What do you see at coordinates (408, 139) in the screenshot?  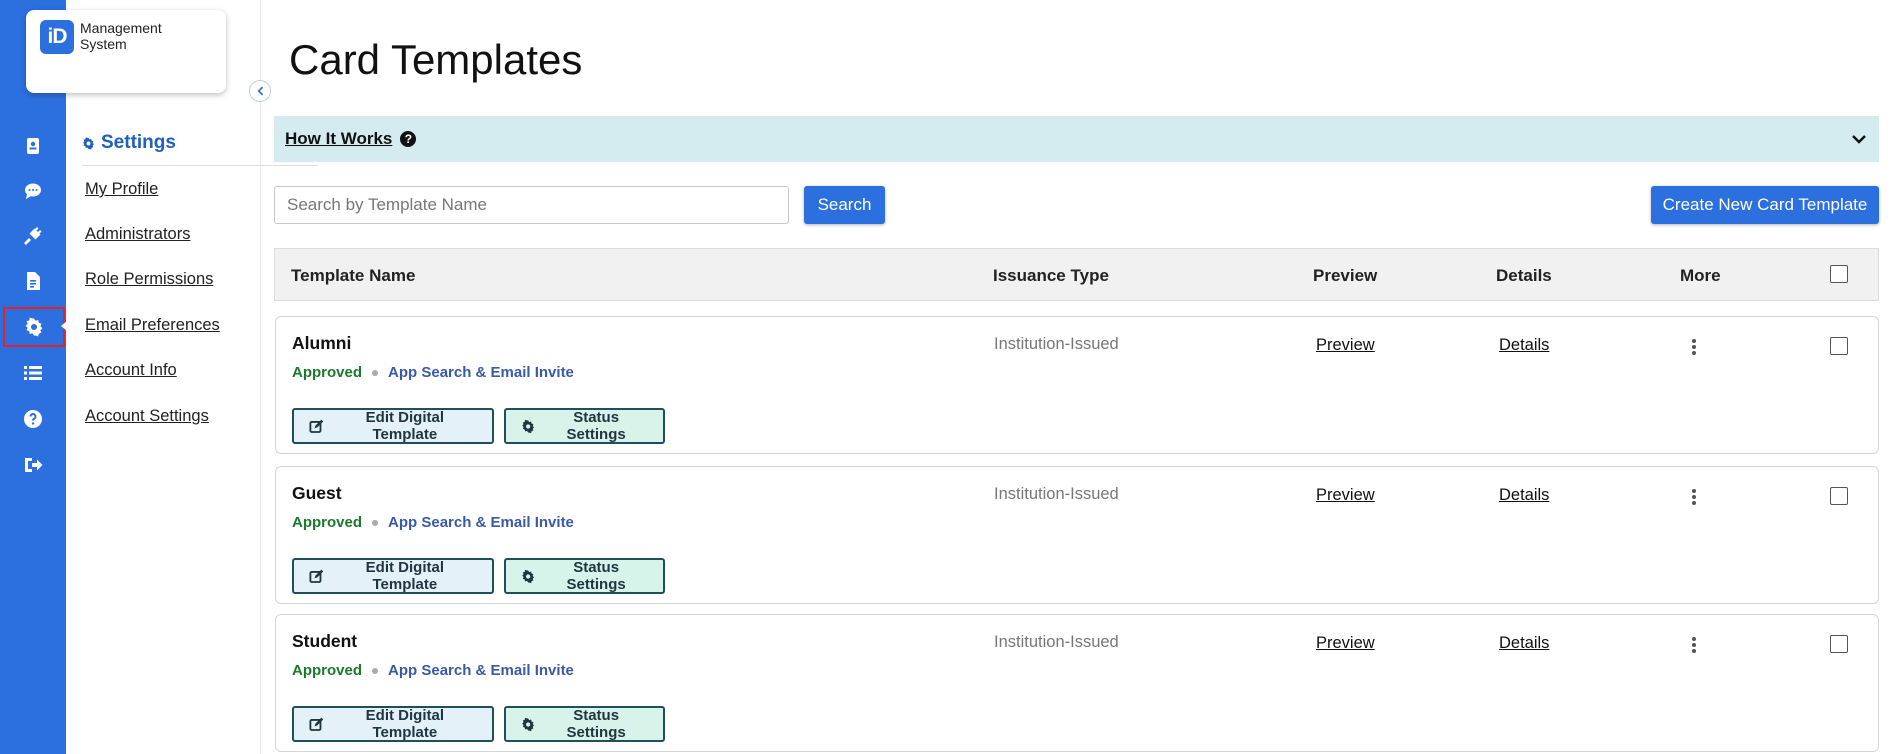 I see `question-circle-icon: ?` at bounding box center [408, 139].